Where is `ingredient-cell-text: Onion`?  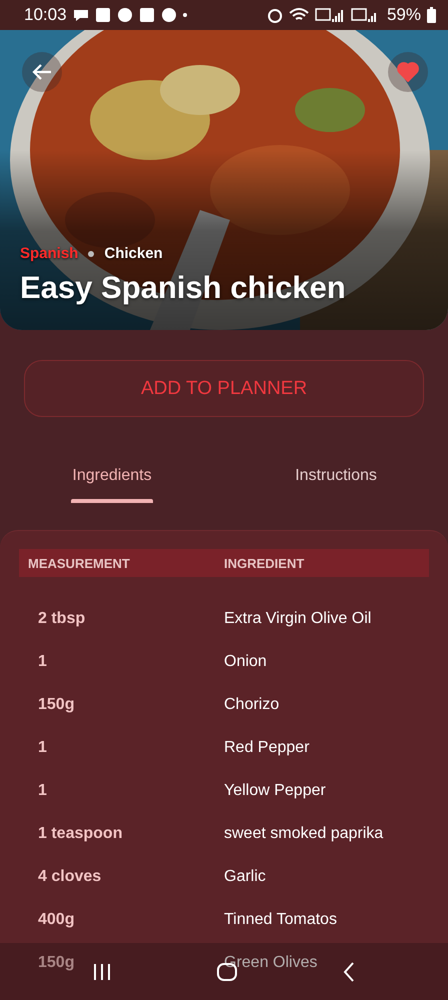 ingredient-cell-text: Onion is located at coordinates (246, 661).